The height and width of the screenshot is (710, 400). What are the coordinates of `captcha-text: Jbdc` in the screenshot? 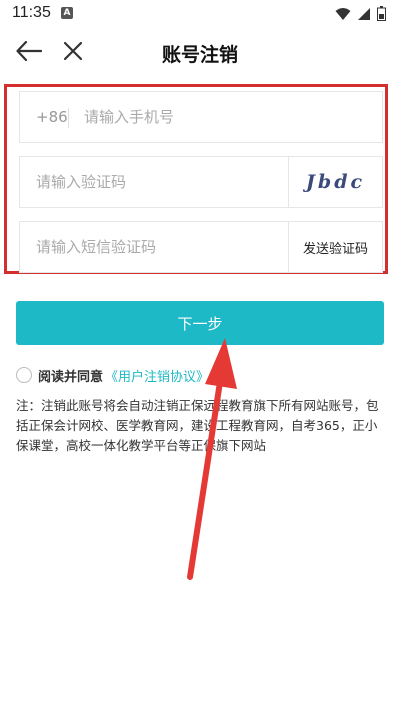 It's located at (335, 182).